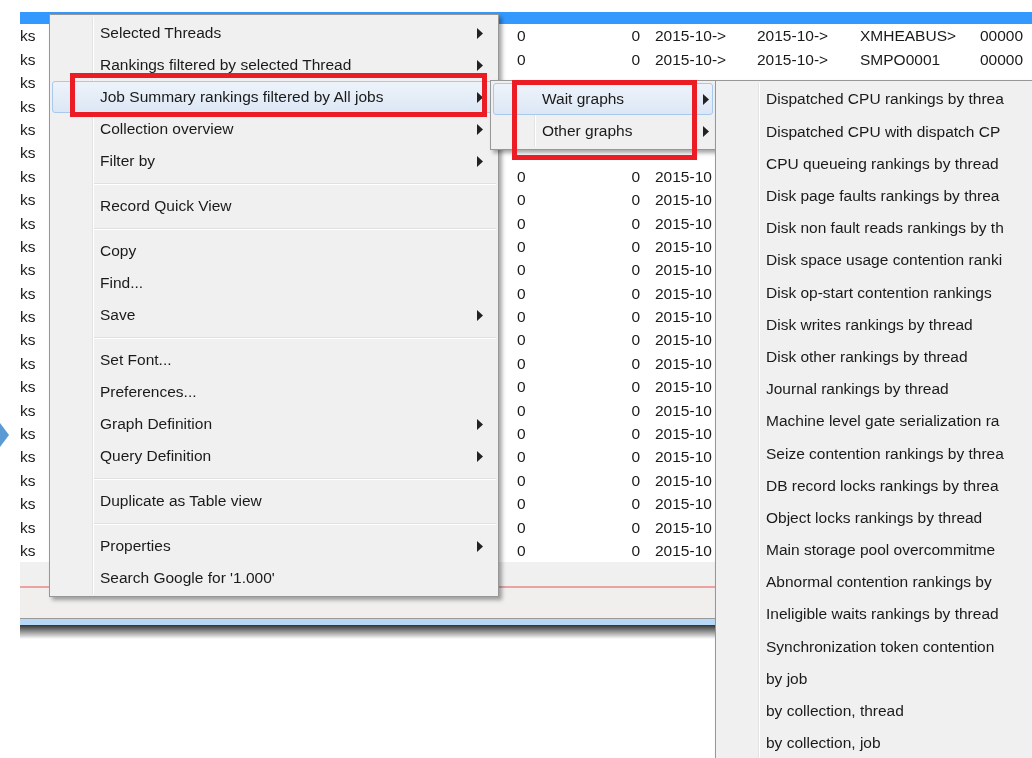  I want to click on menu-item: Disk space usage contention ranki, so click(875, 260).